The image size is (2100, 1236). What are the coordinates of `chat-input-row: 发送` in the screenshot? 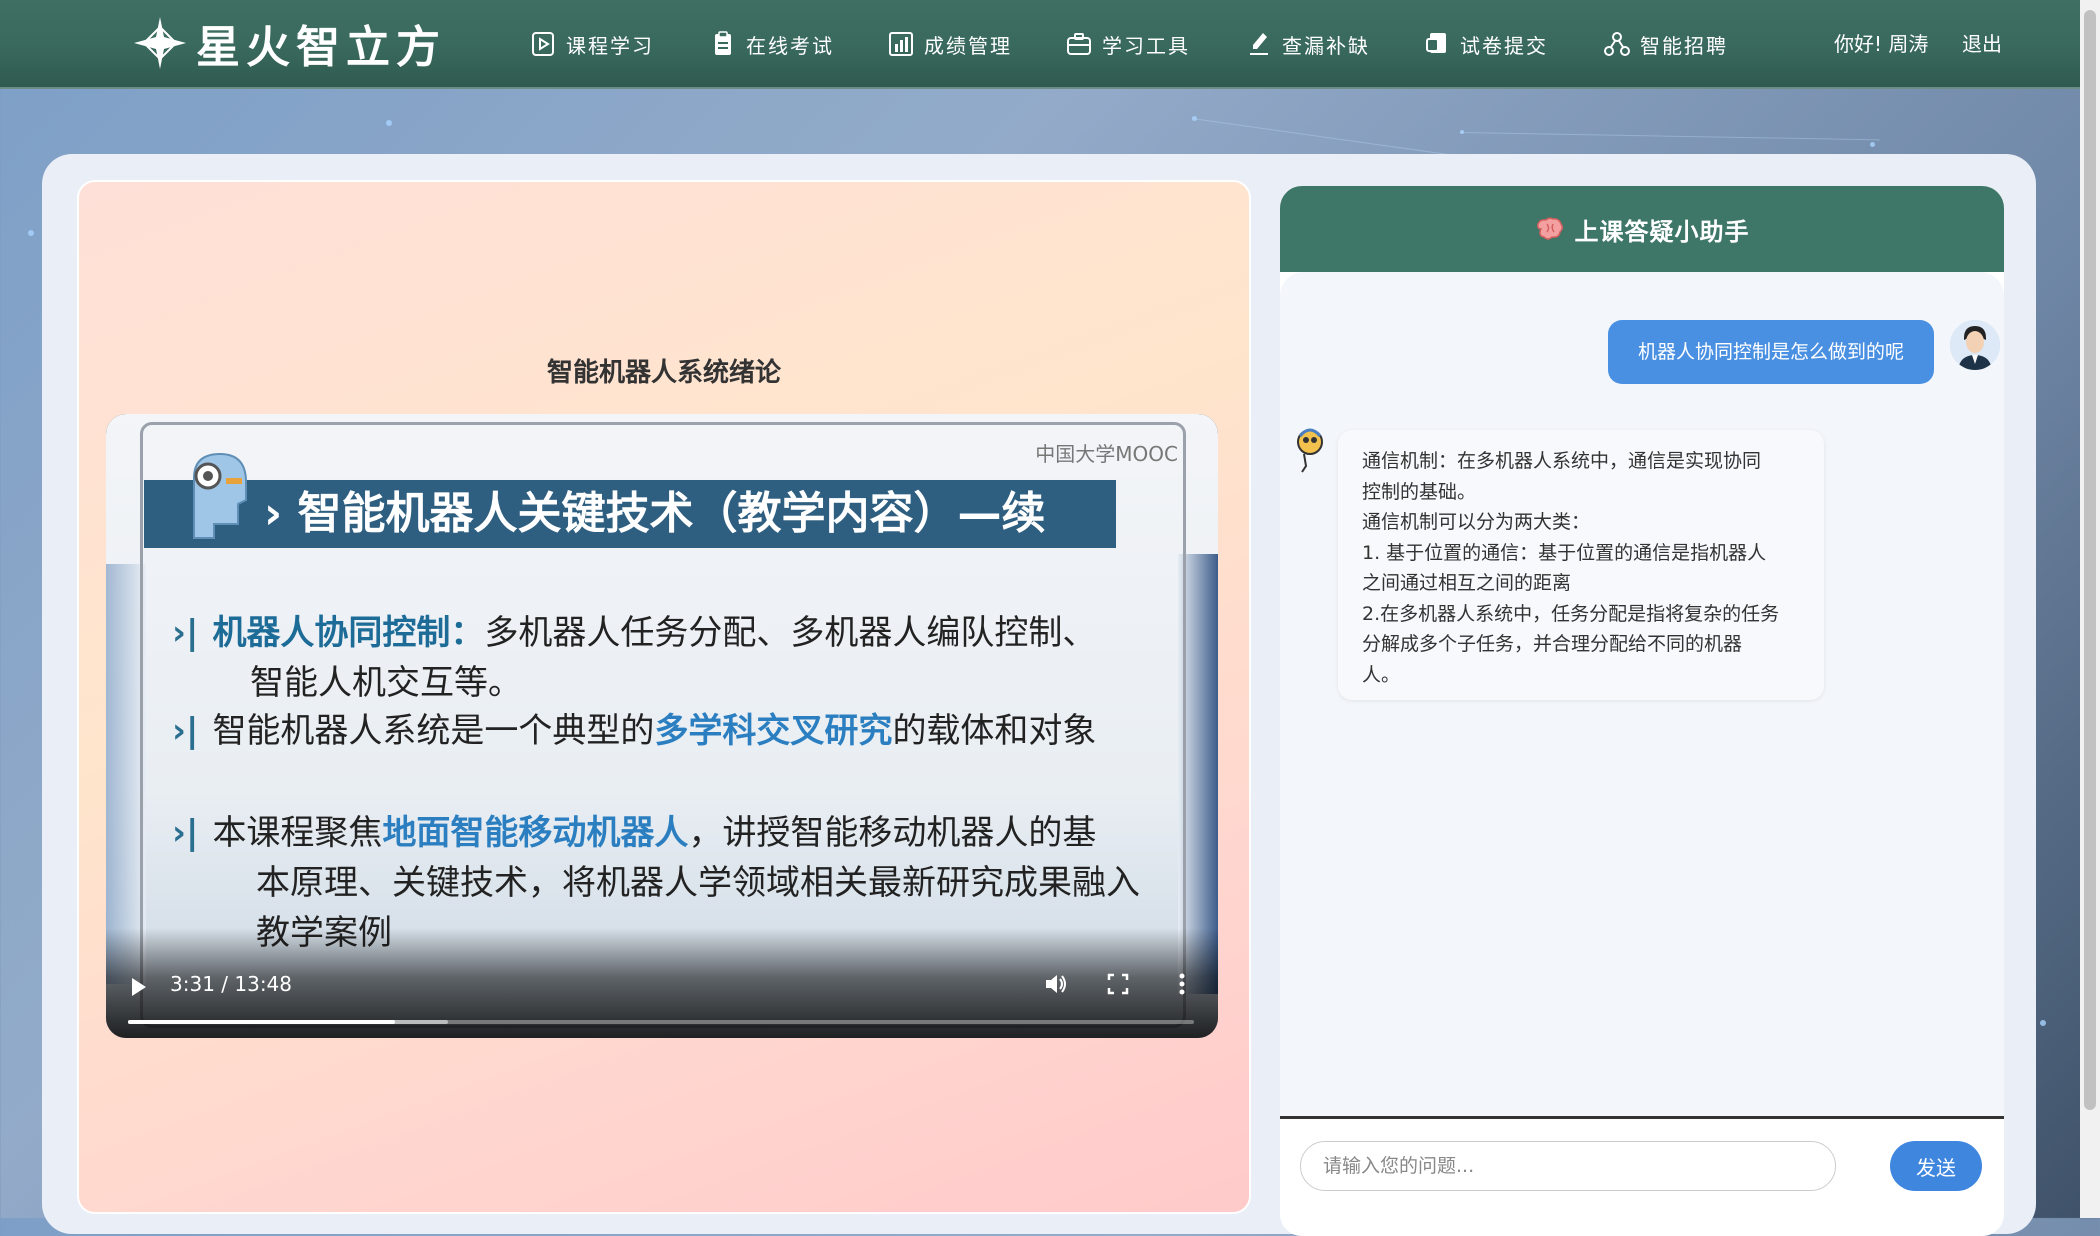 It's located at (1642, 1176).